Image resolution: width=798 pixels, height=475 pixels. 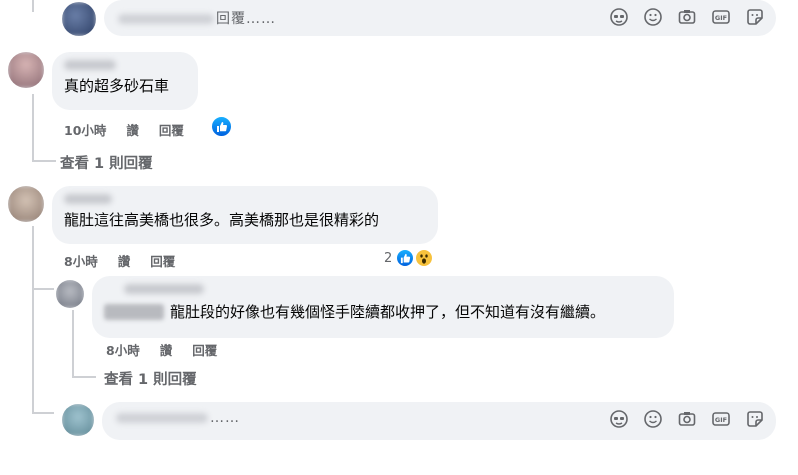 I want to click on comment-actions: 8小時 讚 回覆, so click(x=119, y=260).